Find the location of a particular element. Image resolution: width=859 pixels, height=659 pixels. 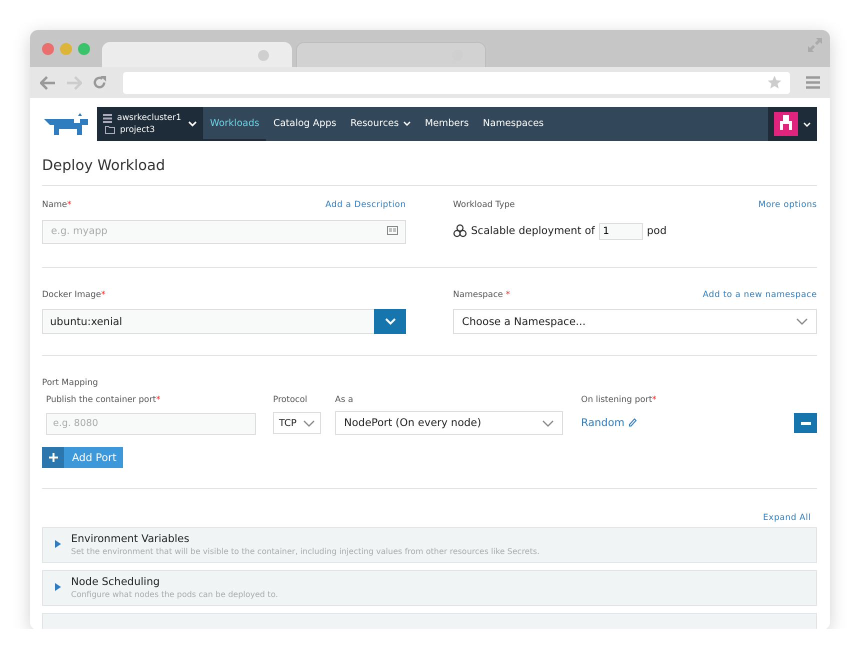

add-description-link: Add a Description is located at coordinates (365, 205).